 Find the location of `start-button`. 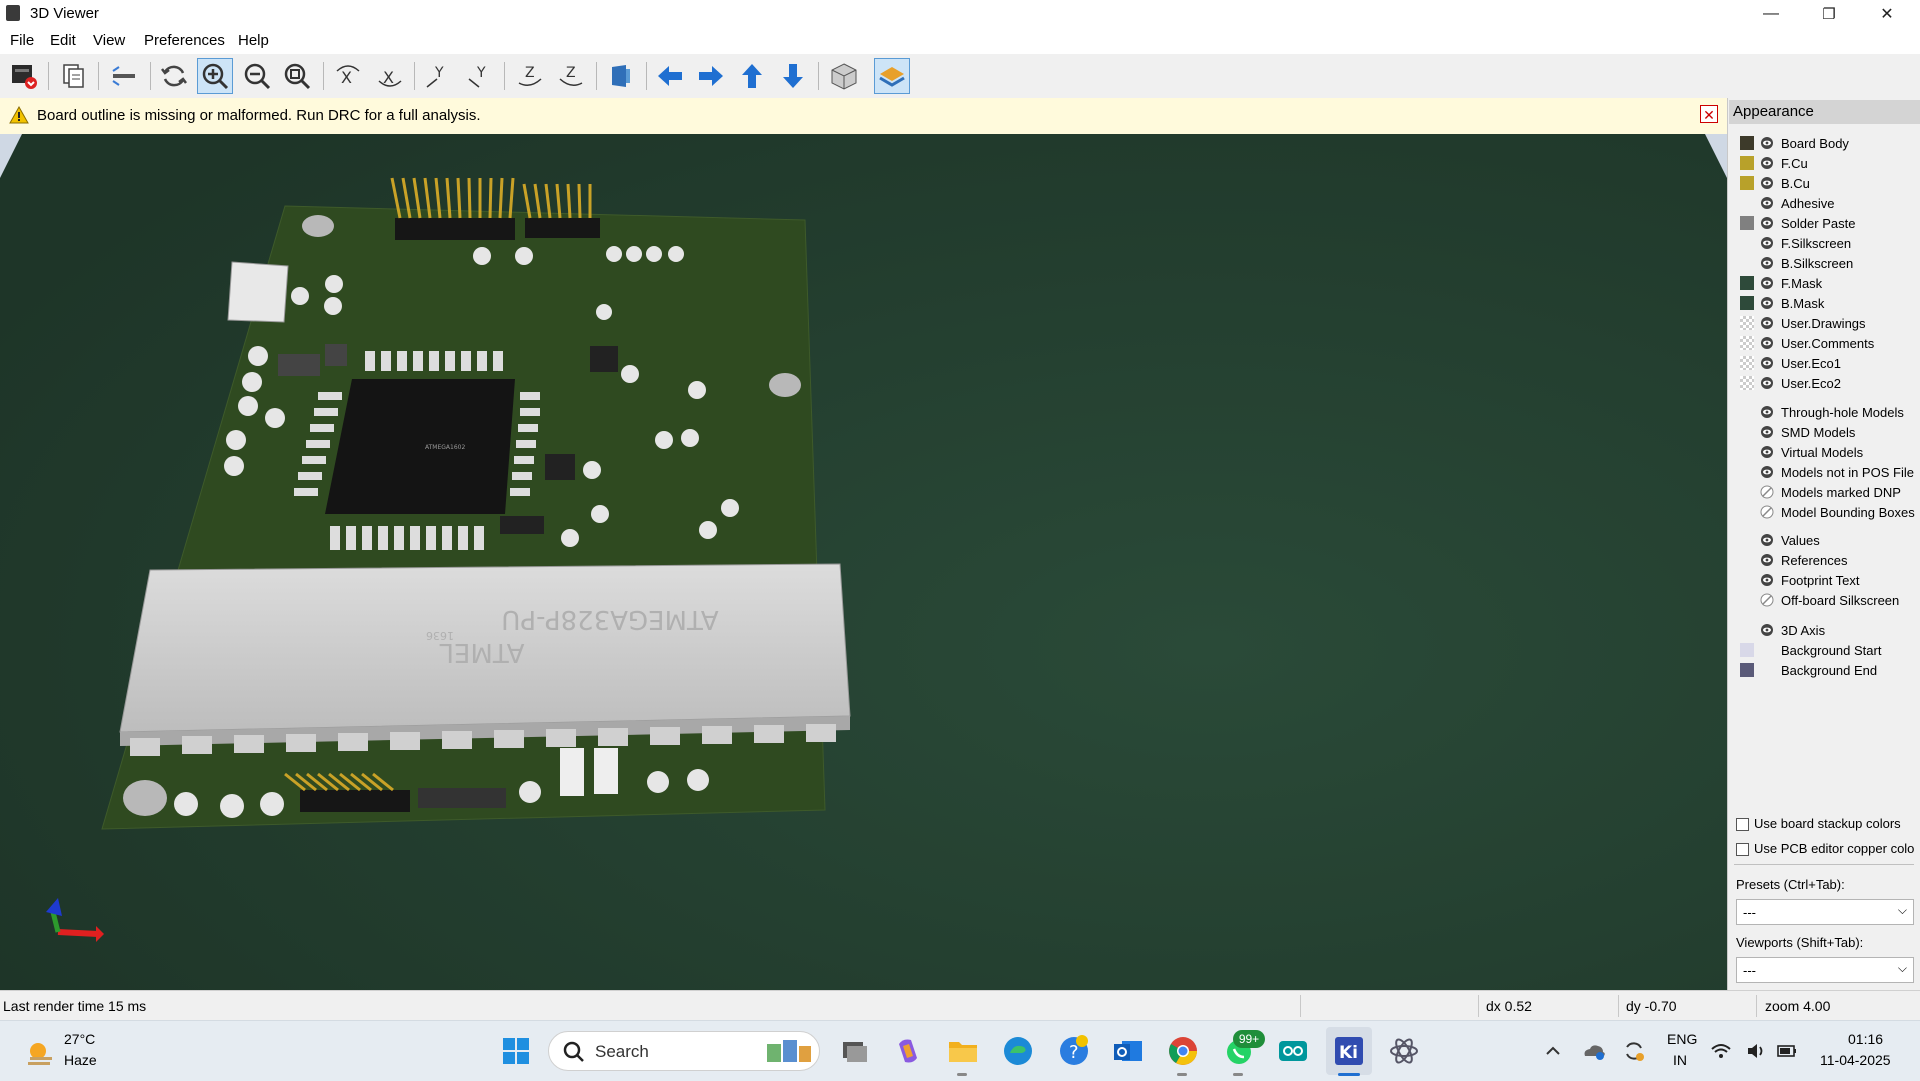

start-button is located at coordinates (516, 1051).